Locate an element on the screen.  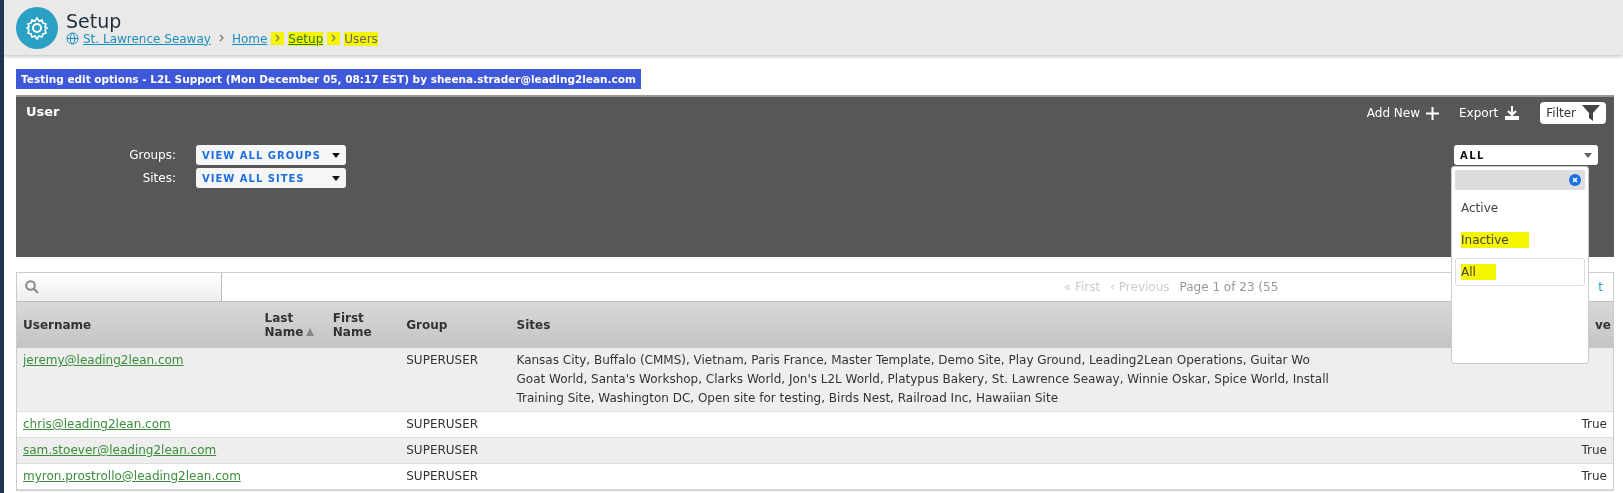
column-header: Username is located at coordinates (138, 325).